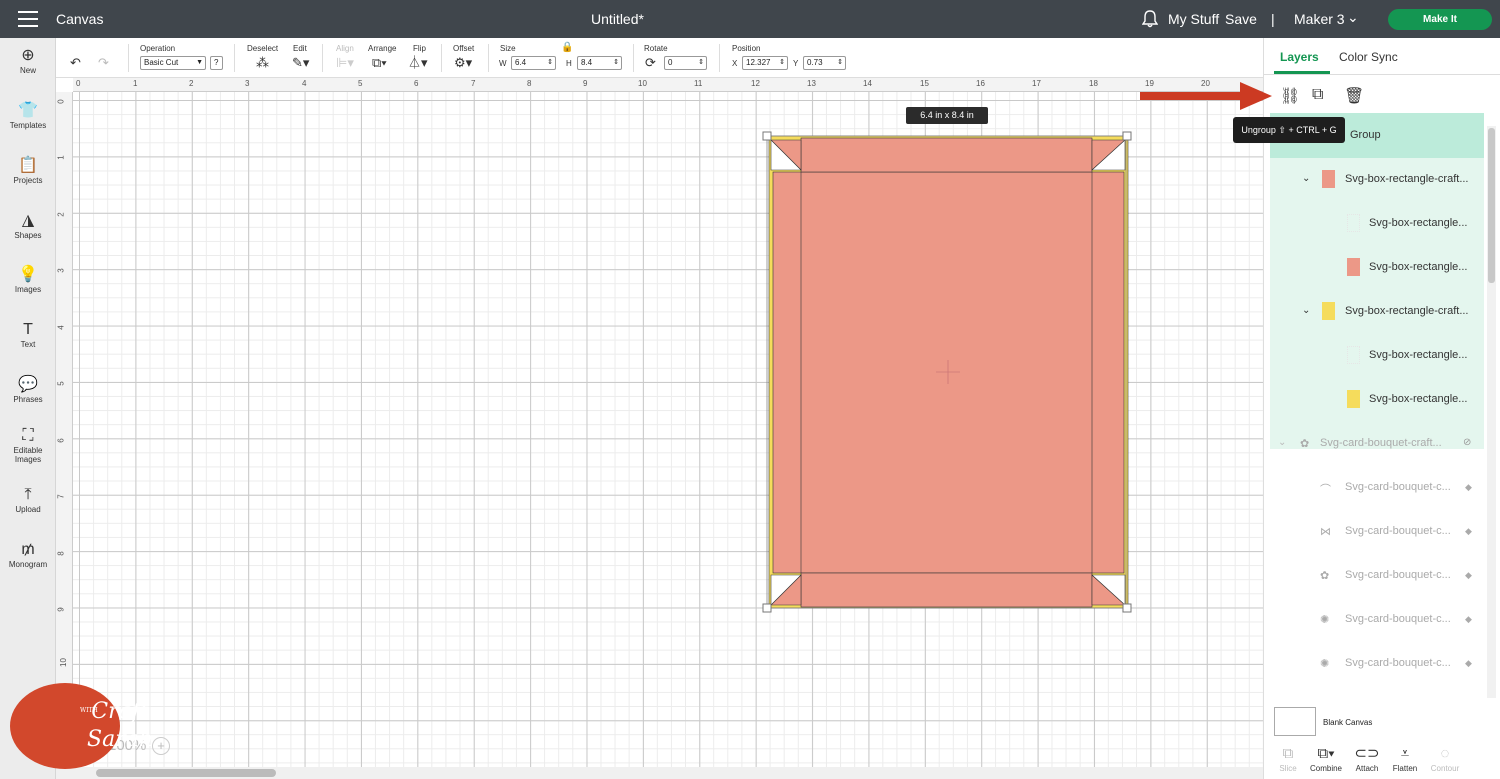 The height and width of the screenshot is (779, 1500). What do you see at coordinates (533, 63) in the screenshot?
I see `width-input: 6.4 ⇕` at bounding box center [533, 63].